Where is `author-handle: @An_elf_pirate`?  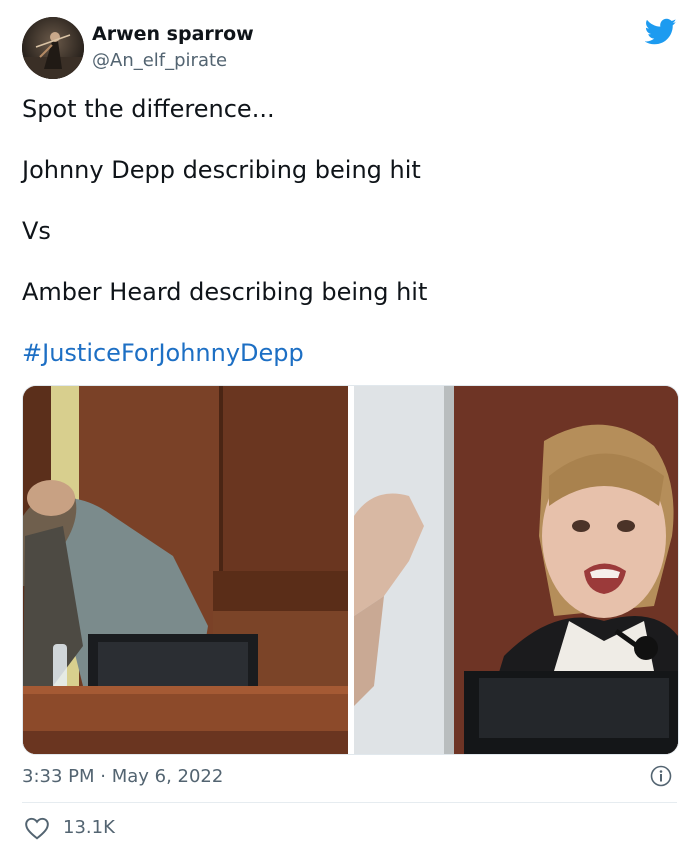
author-handle: @An_elf_pirate is located at coordinates (159, 60).